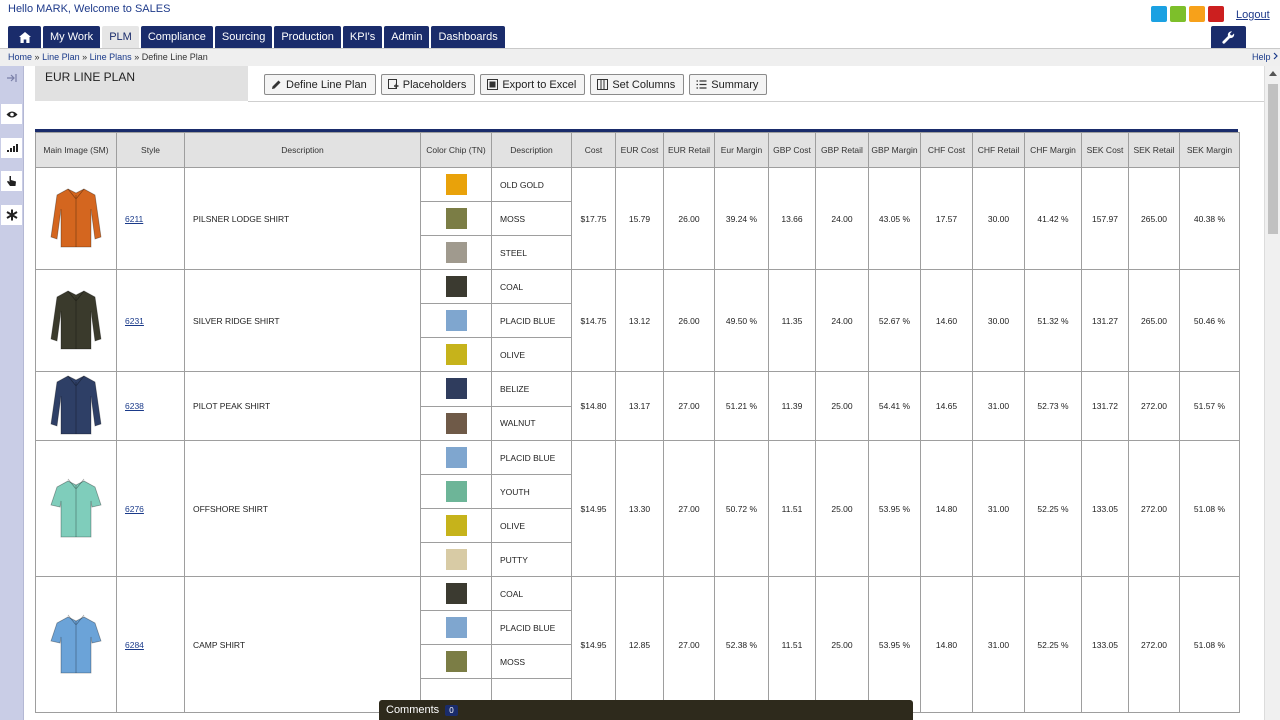 The height and width of the screenshot is (720, 1280). I want to click on summary-button: Summary, so click(728, 84).